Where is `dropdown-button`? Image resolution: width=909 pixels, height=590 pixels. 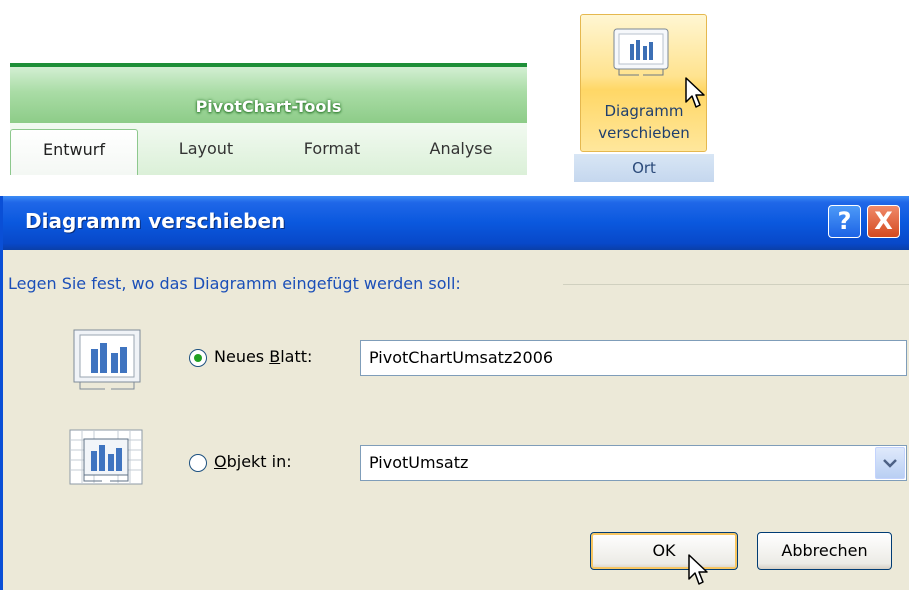 dropdown-button is located at coordinates (890, 463).